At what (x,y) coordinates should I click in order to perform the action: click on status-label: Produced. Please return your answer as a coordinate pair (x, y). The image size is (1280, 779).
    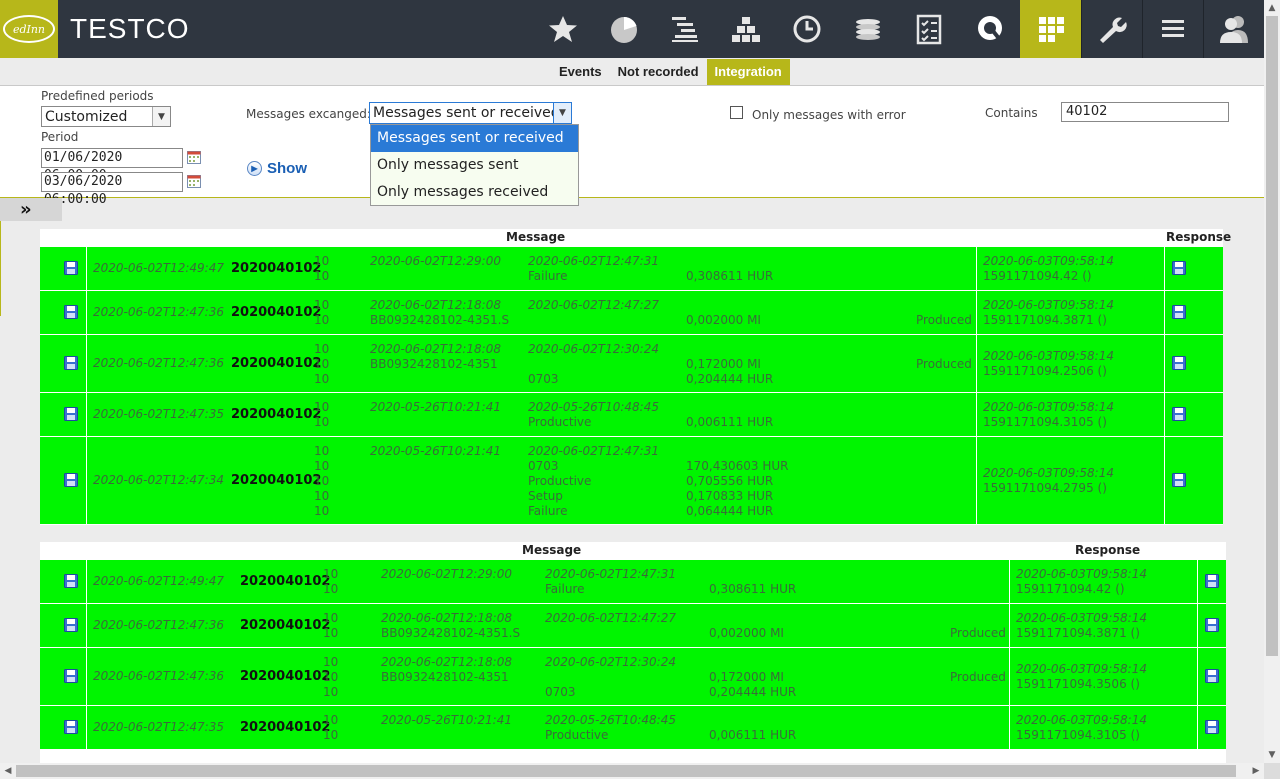
    Looking at the image, I should click on (944, 364).